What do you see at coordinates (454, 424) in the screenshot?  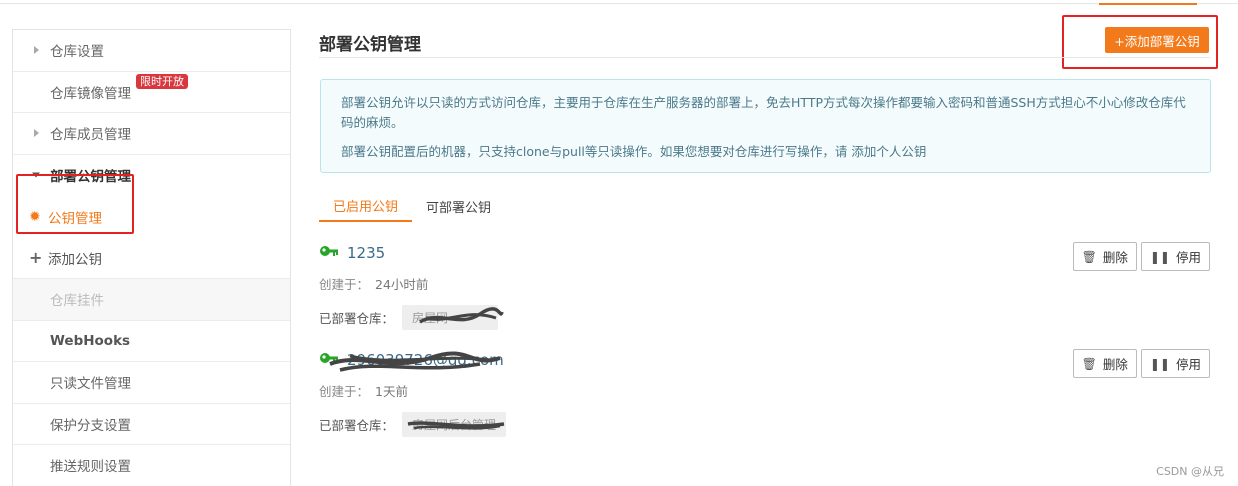 I see `repo-chip: 房屋网后台管理` at bounding box center [454, 424].